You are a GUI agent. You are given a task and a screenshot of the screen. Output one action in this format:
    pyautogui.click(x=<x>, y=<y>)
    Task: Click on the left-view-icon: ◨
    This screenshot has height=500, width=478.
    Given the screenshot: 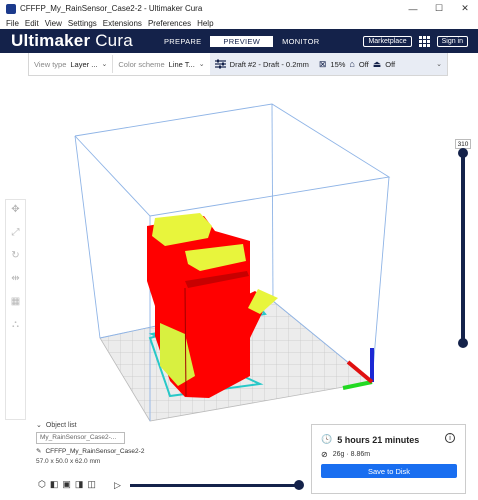 What is the action you would take?
    pyautogui.click(x=79, y=484)
    